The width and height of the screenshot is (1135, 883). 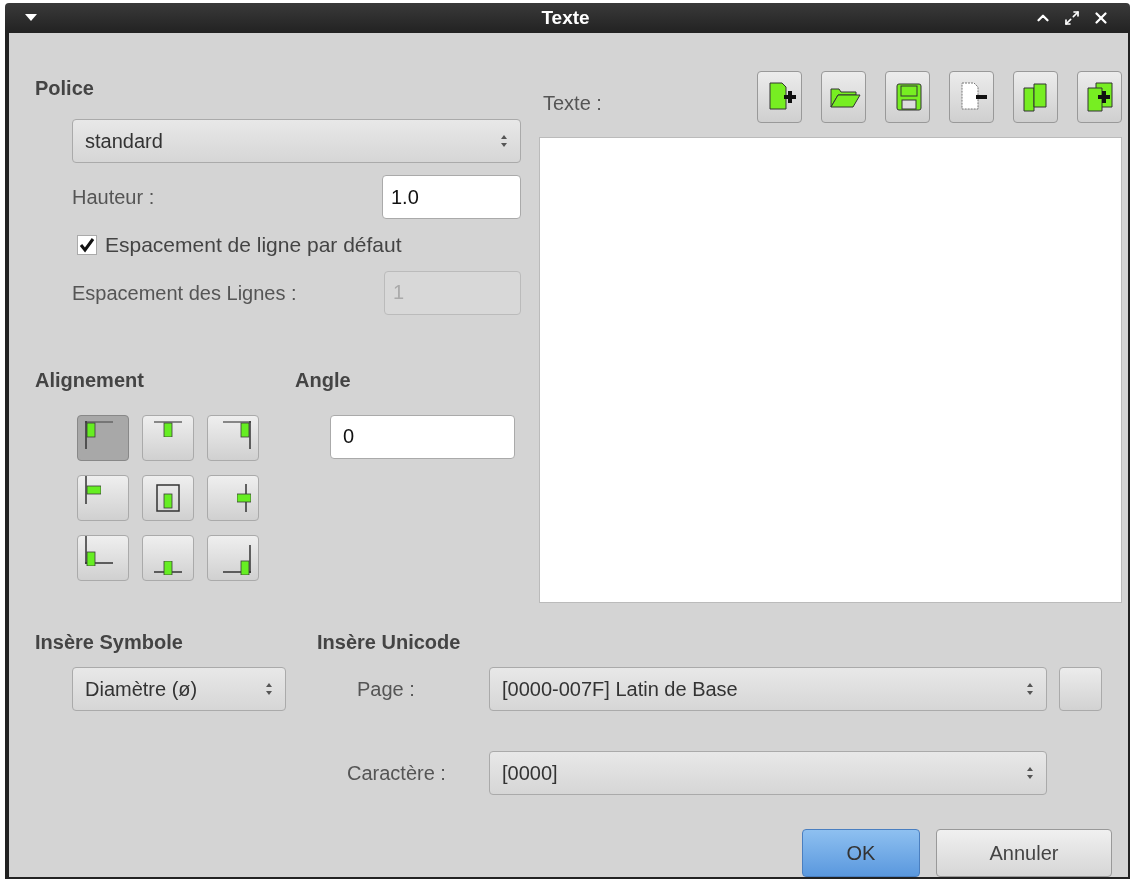 I want to click on section-heading: Angle, so click(x=323, y=380).